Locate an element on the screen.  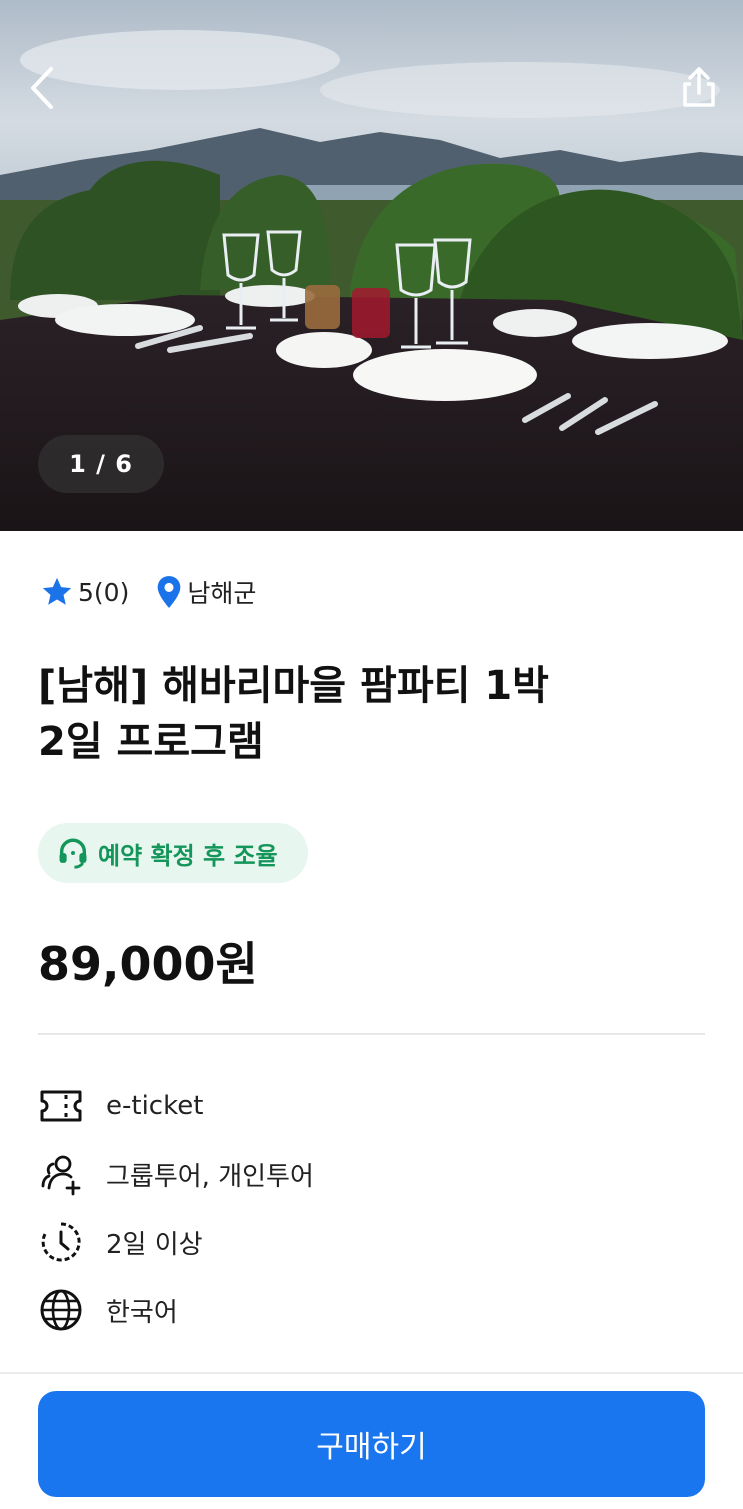
info-row-tour-type: 그룹투어, 개인투어 is located at coordinates (371, 1174).